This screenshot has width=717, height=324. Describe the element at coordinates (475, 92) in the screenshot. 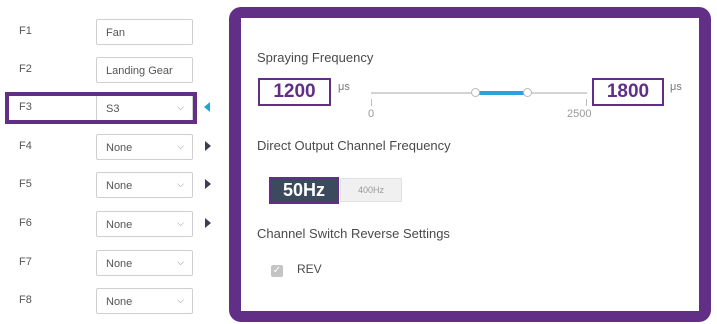

I see `slider-low-handle` at that location.